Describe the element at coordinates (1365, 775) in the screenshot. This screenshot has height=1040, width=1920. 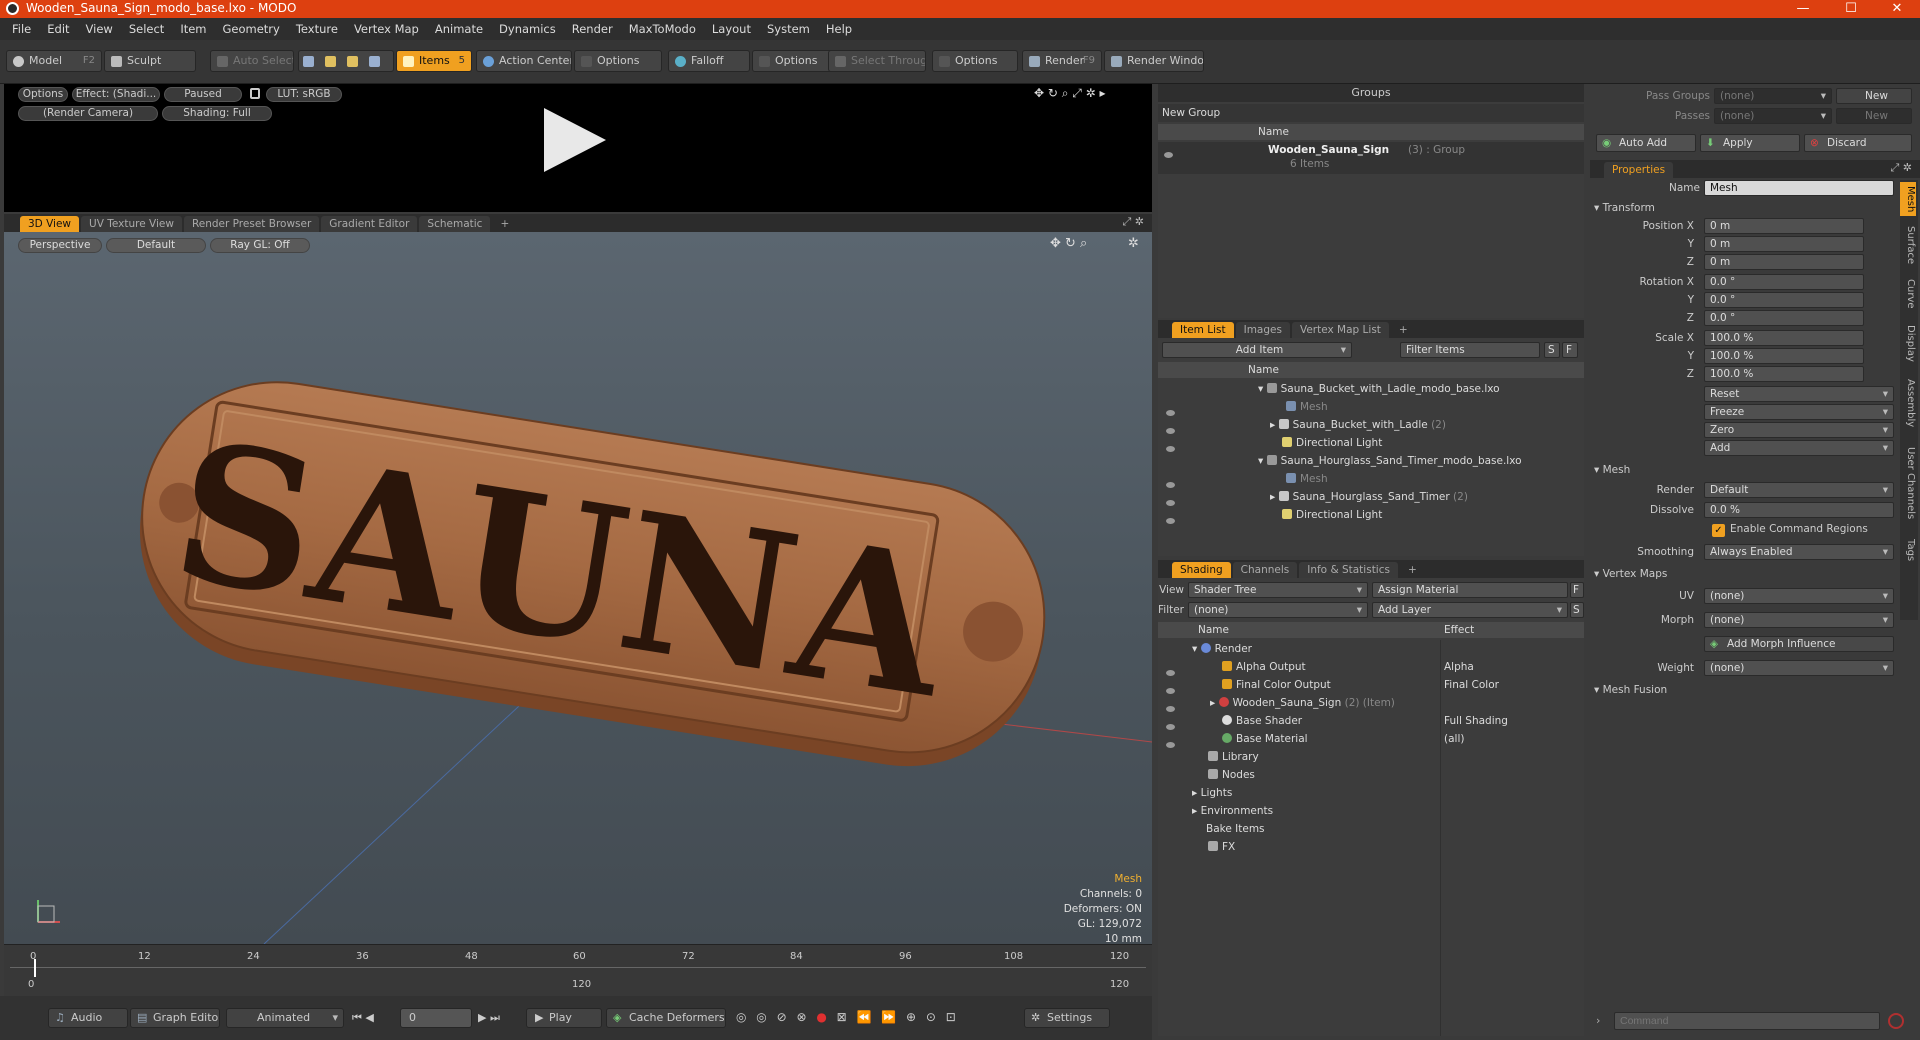
I see `shader-row-nodes: Nodes` at that location.